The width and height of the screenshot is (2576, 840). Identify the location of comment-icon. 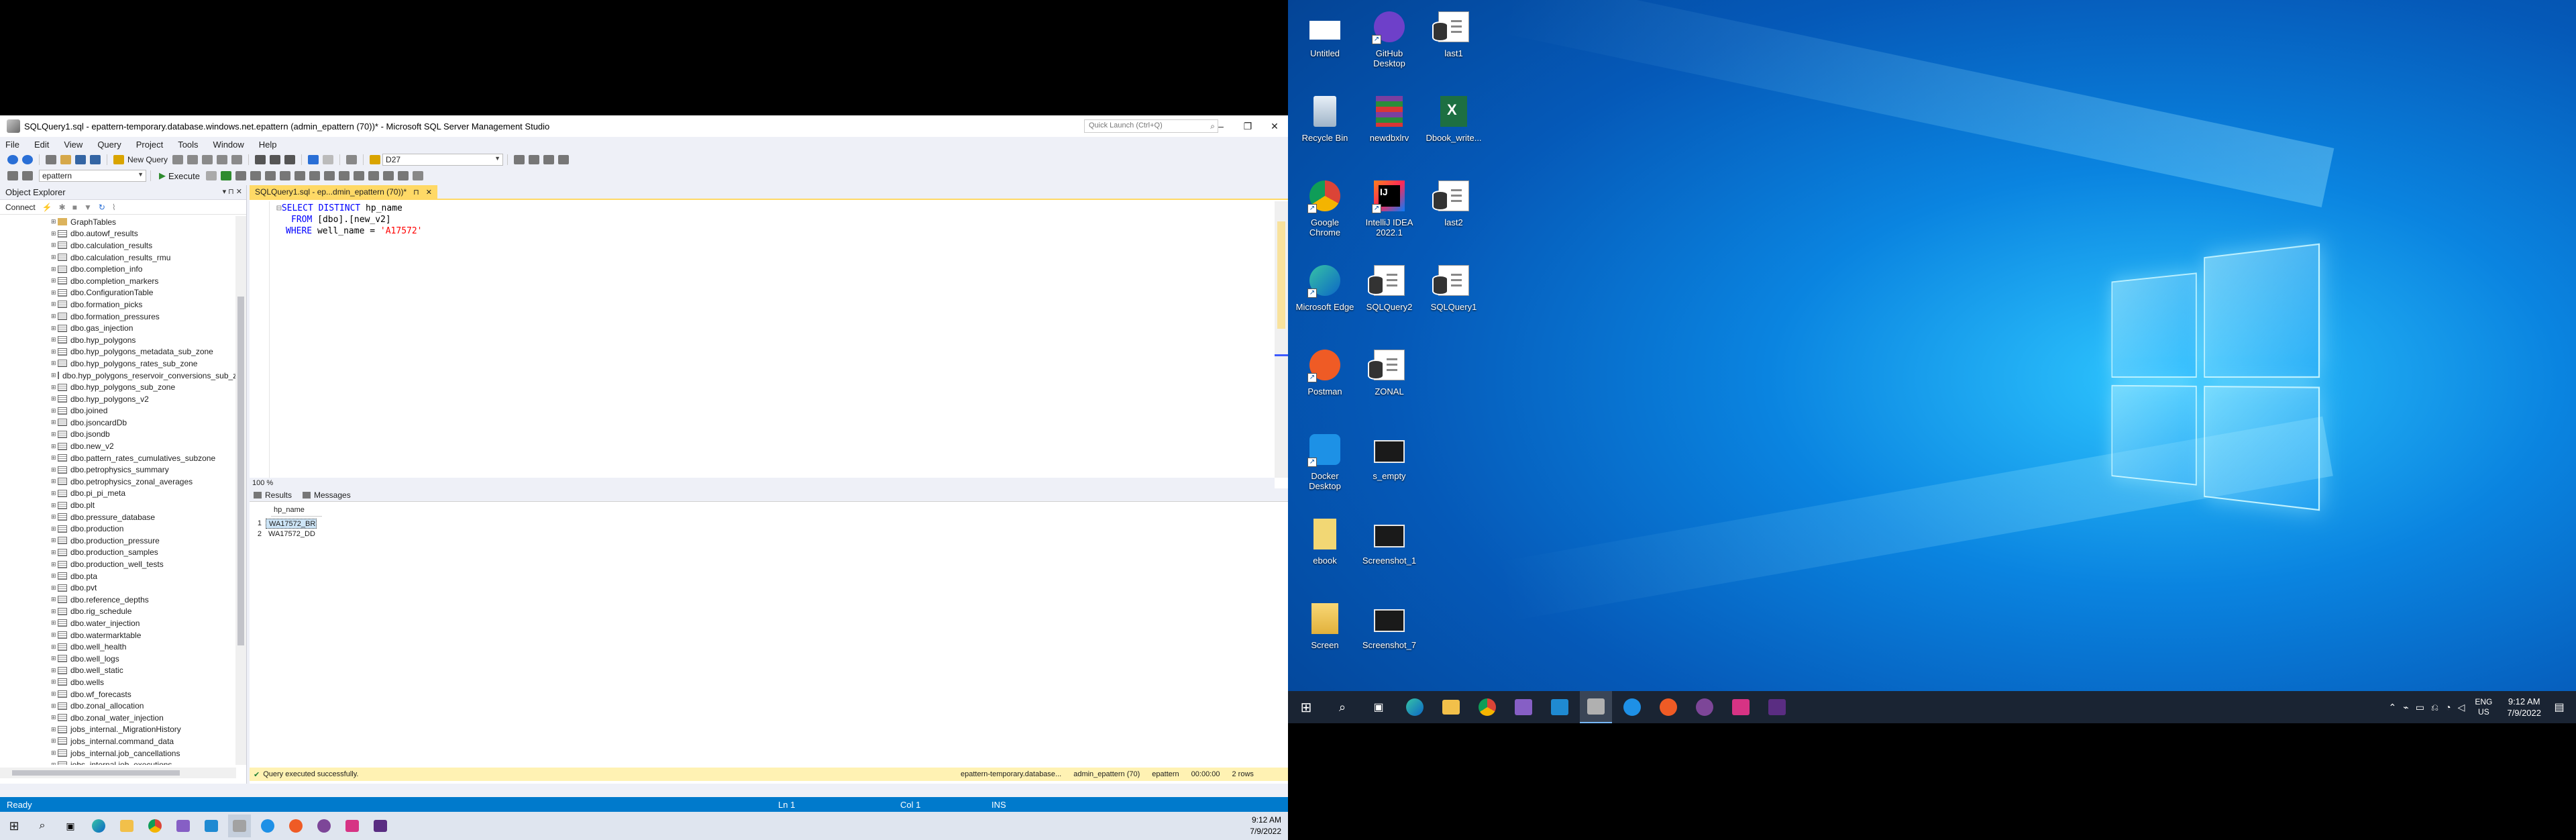
(358, 175).